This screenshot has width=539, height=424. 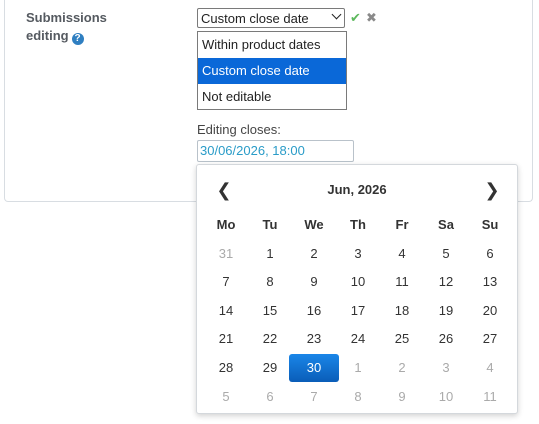 I want to click on calendar-day: 29, so click(x=270, y=368).